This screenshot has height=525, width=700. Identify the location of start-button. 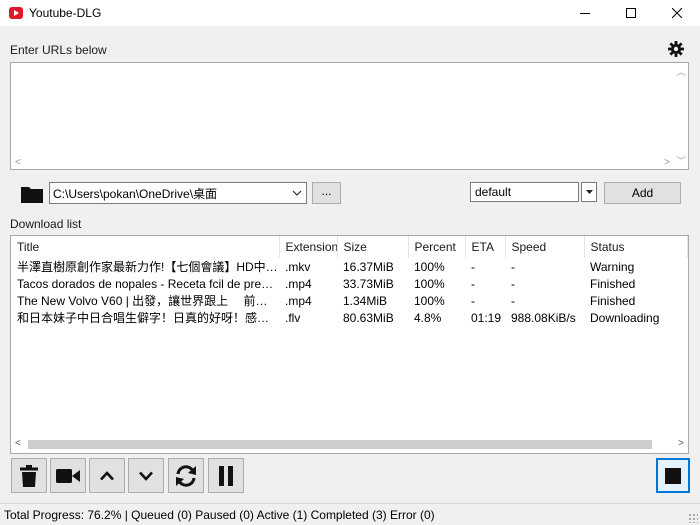
(68, 475).